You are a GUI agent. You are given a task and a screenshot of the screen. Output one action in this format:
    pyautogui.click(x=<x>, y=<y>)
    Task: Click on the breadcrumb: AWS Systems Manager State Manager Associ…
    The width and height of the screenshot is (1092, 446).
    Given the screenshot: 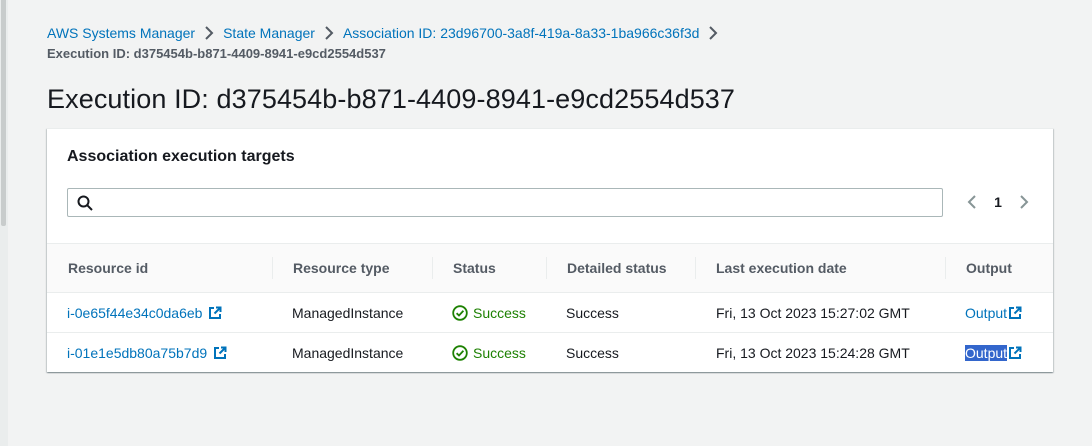 What is the action you would take?
    pyautogui.click(x=547, y=43)
    